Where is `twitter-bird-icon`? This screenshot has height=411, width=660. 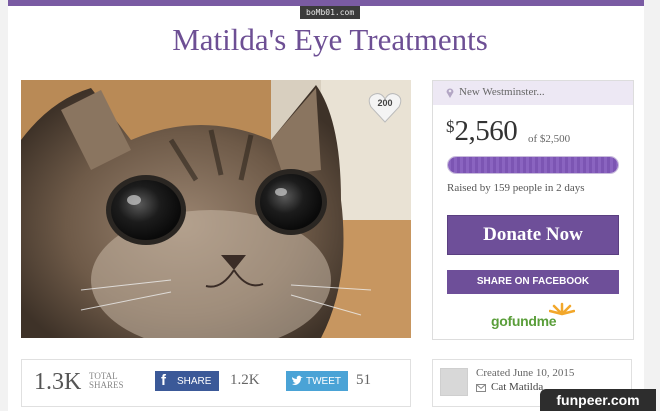
twitter-bird-icon is located at coordinates (297, 380).